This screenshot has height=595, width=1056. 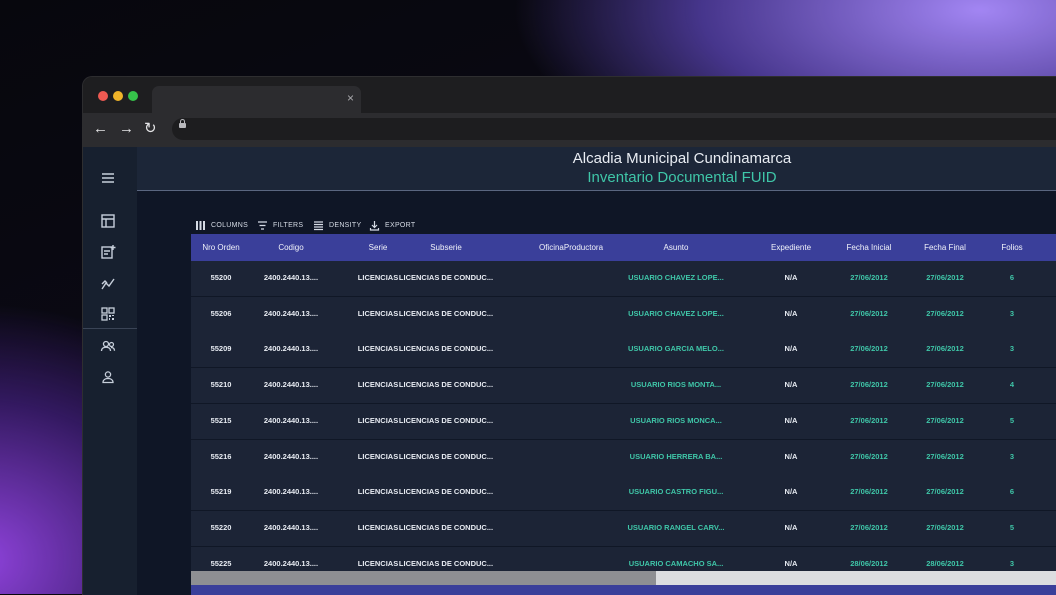 I want to click on maximize-window-button, so click(x=133, y=96).